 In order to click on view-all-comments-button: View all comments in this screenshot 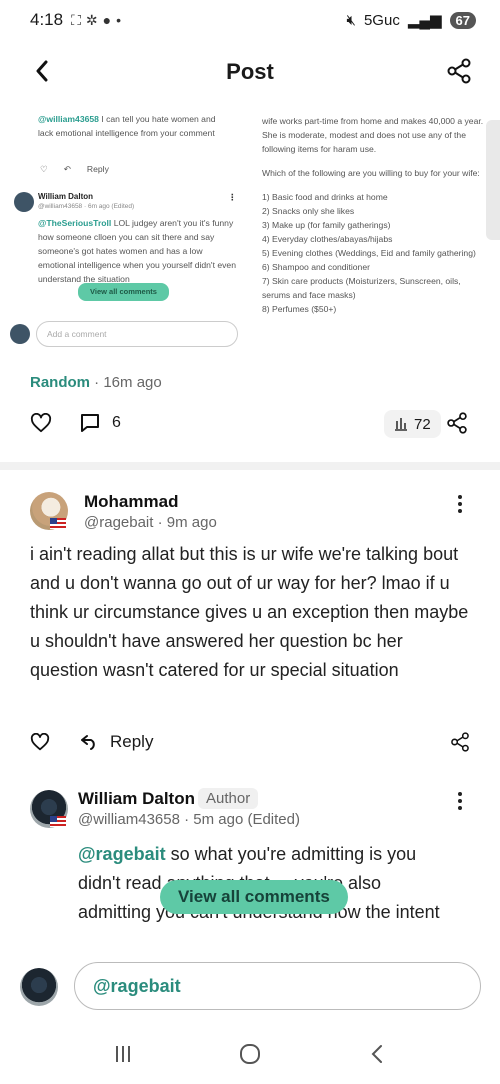, I will do `click(254, 897)`.